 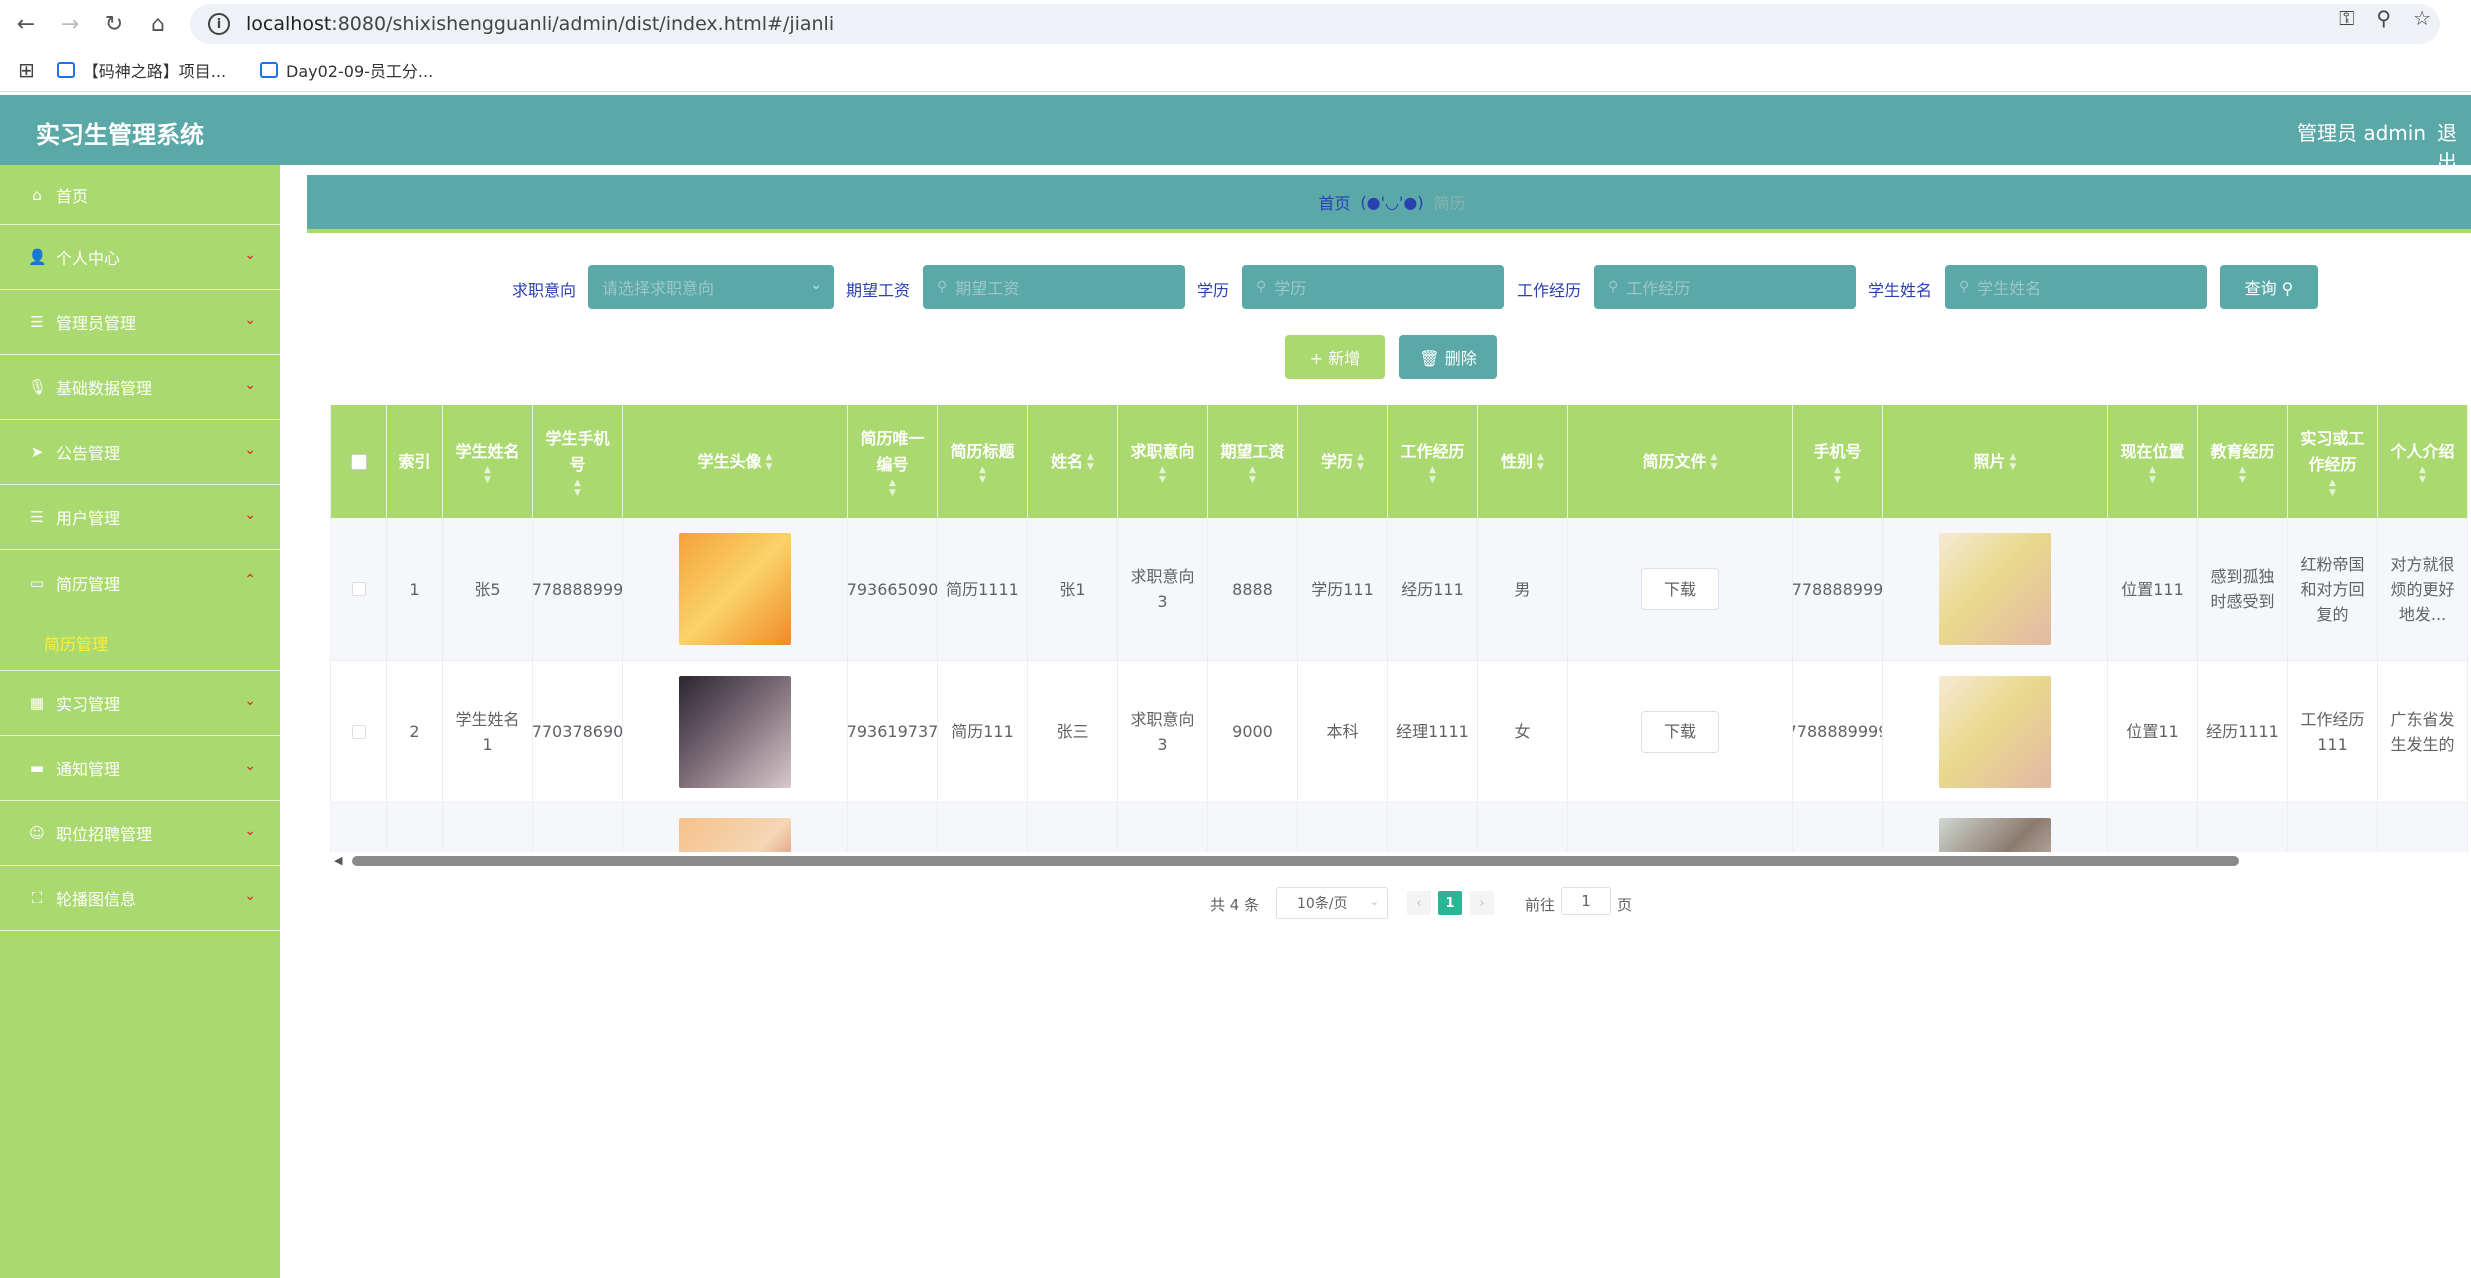 I want to click on salary-input: ⚲ 期望工资, so click(x=1054, y=287).